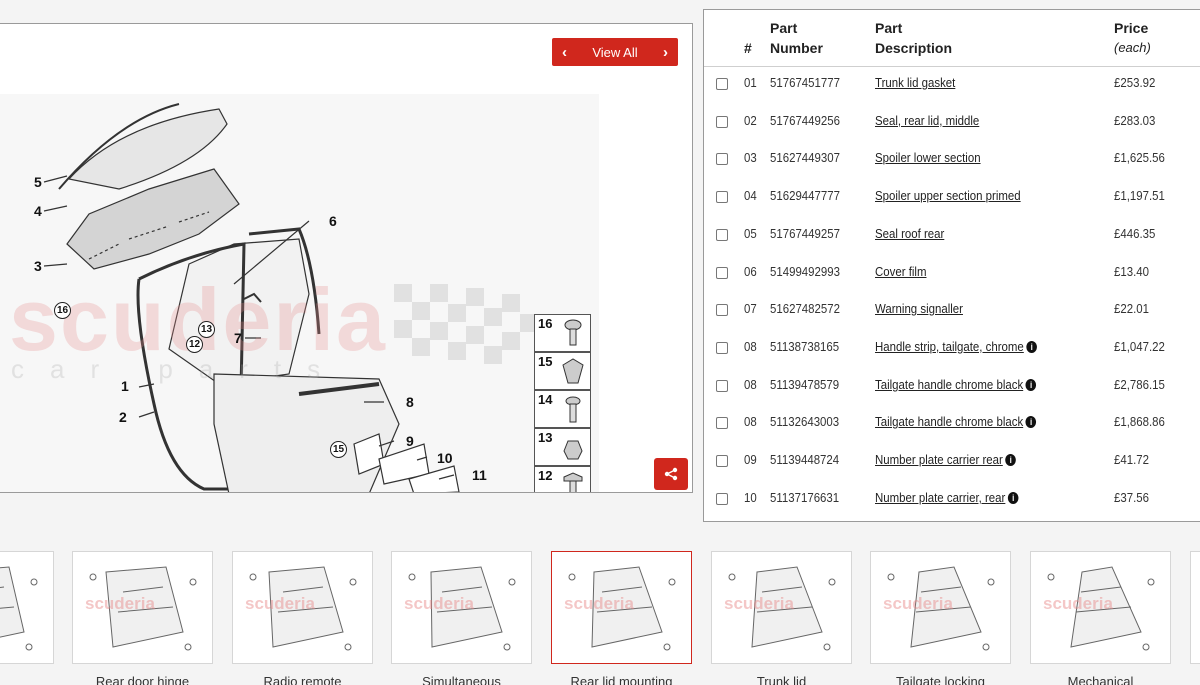 This screenshot has width=1200, height=685. Describe the element at coordinates (479, 475) in the screenshot. I see `callout-11: 11` at that location.